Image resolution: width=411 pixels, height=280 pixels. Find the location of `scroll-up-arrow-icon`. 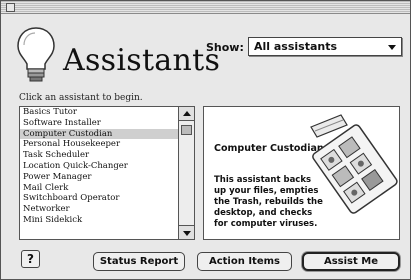

scroll-up-arrow-icon is located at coordinates (186, 114).